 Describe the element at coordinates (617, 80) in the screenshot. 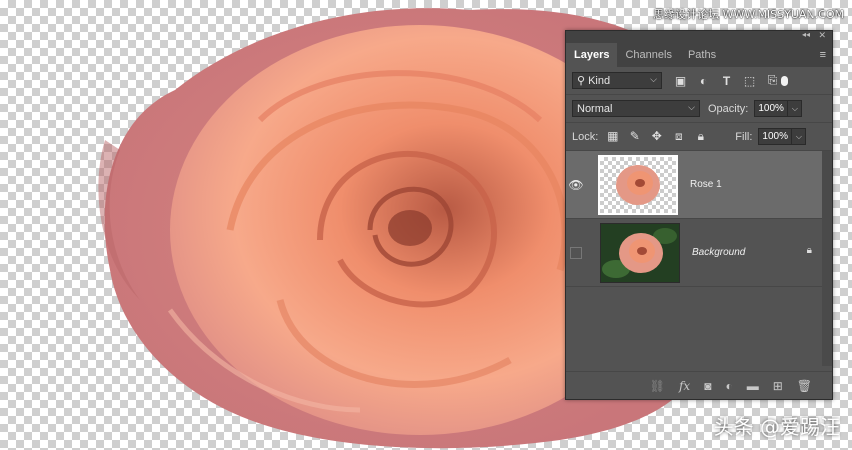

I see `filter-kind-select: ⚲ Kind ⌵` at that location.